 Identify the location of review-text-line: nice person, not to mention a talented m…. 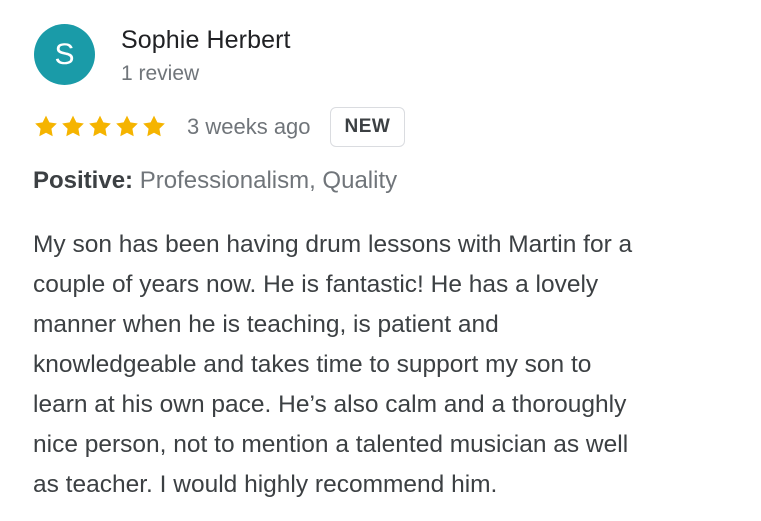
(331, 444).